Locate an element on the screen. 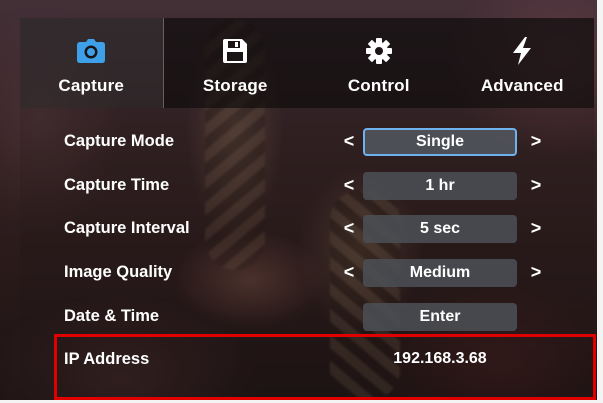 The image size is (603, 403). capture-interval-next-button: > is located at coordinates (536, 228).